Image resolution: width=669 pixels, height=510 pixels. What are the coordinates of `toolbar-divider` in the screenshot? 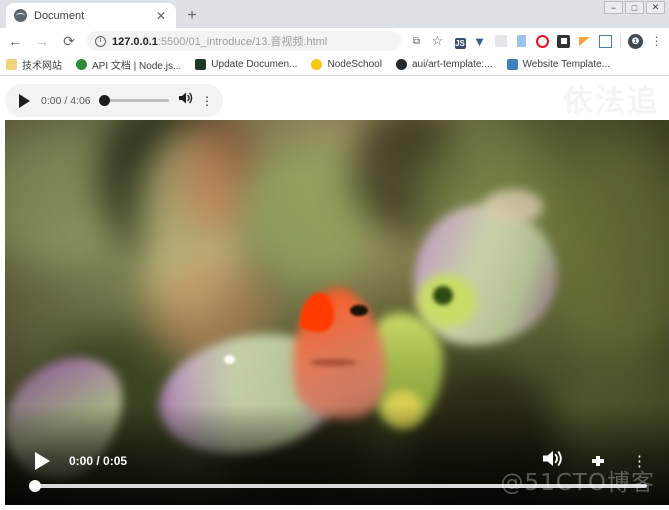 It's located at (620, 41).